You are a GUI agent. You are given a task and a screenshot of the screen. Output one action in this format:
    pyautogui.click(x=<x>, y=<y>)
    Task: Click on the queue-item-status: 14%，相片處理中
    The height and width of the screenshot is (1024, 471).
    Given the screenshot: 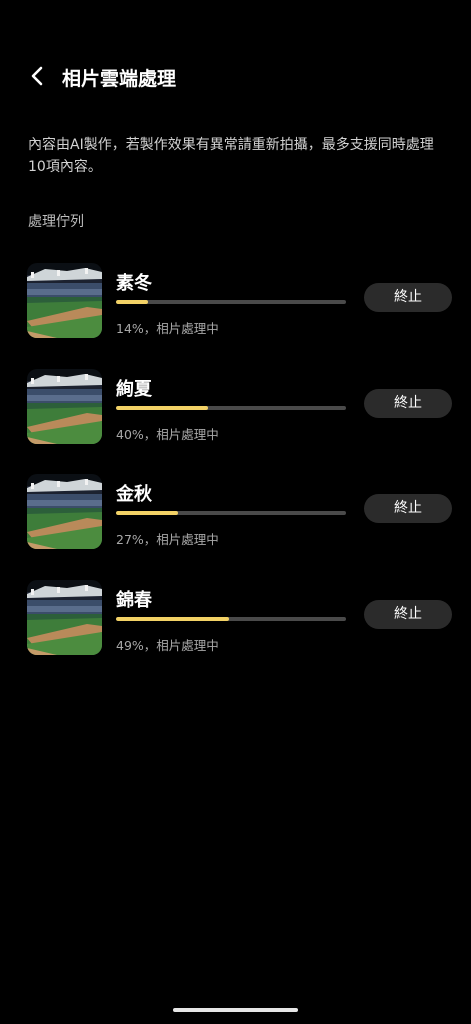 What is the action you would take?
    pyautogui.click(x=167, y=328)
    